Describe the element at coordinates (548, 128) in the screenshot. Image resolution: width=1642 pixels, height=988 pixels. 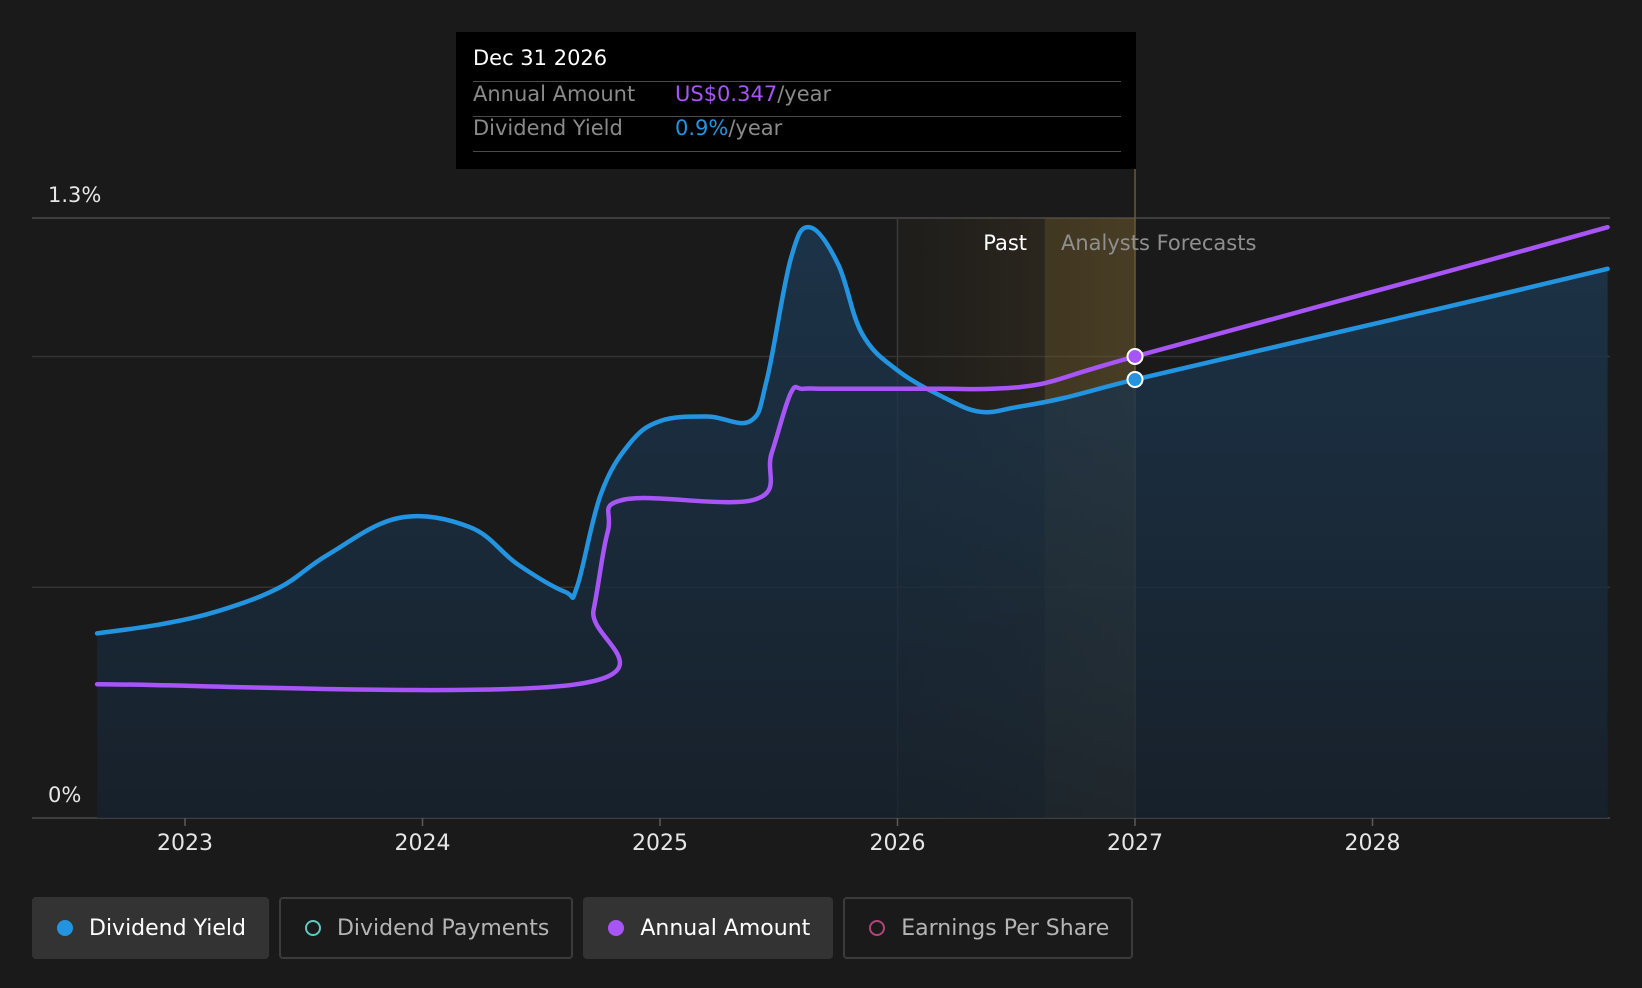
I see `tooltip-row-label: Dividend Yield` at that location.